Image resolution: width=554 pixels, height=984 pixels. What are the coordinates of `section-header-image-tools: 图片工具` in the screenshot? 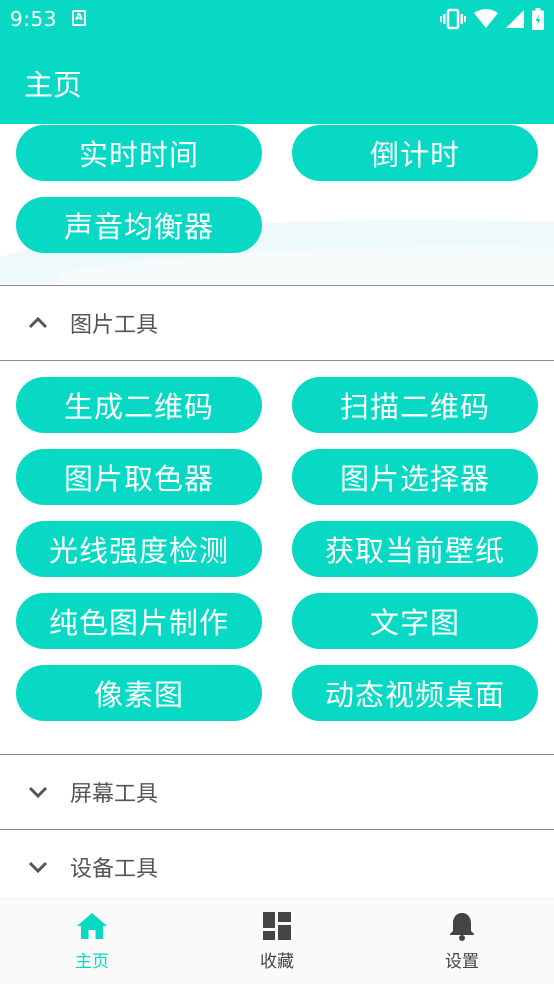 It's located at (277, 323).